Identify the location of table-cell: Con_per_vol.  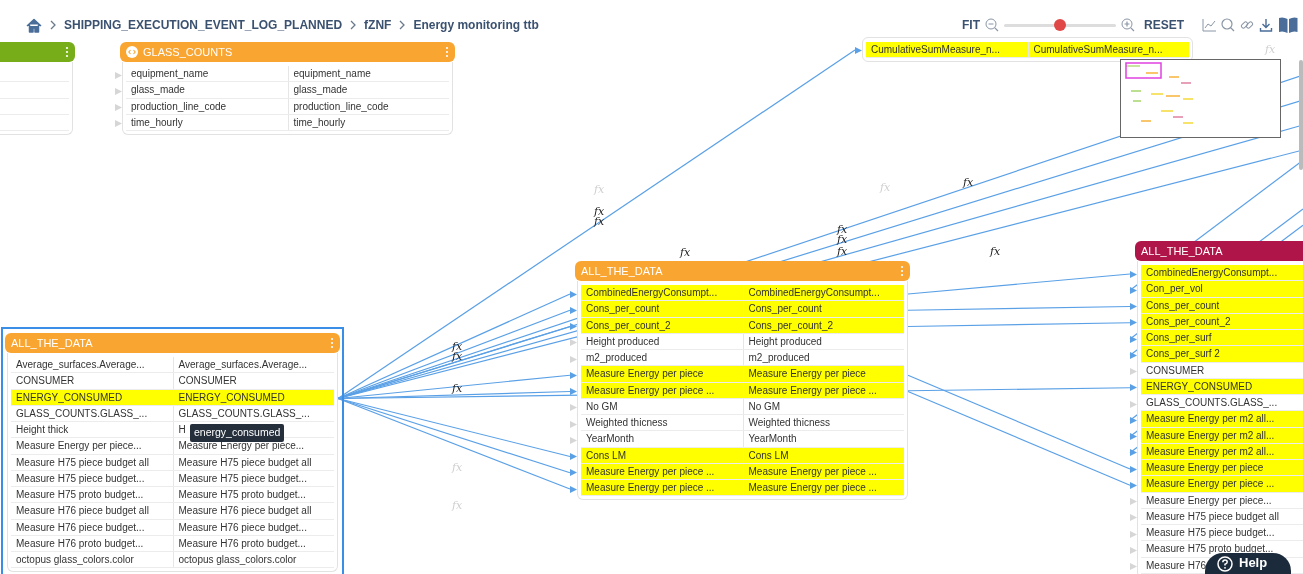
(1222, 289).